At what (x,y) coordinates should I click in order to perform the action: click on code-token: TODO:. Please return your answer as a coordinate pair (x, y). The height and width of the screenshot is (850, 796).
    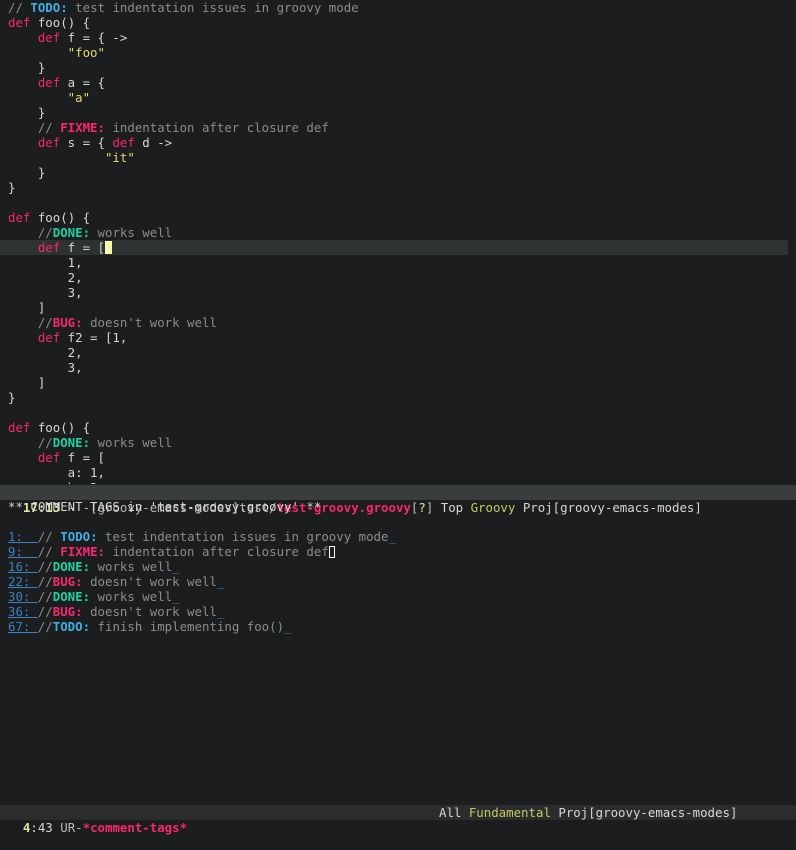
    Looking at the image, I should click on (49, 7).